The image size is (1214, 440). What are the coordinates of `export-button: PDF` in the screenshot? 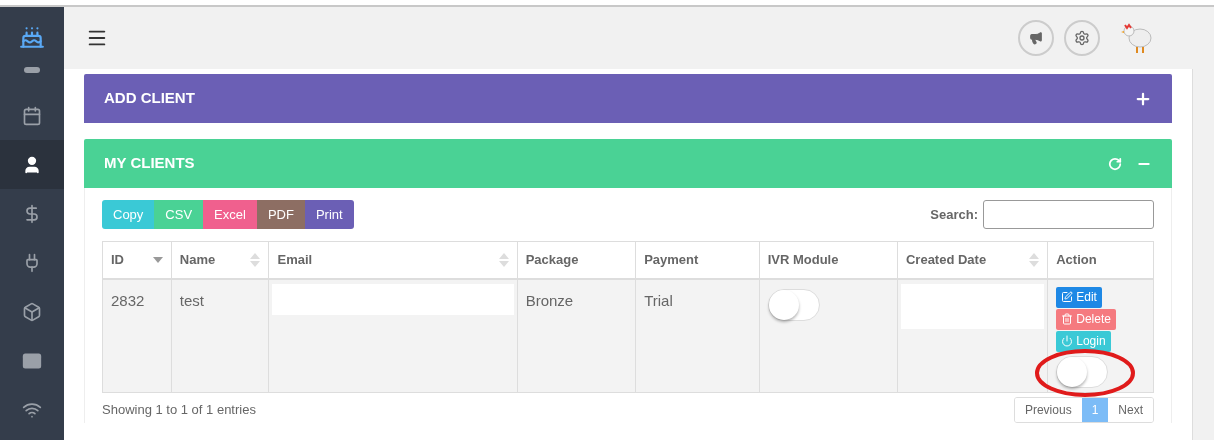 It's located at (280, 214).